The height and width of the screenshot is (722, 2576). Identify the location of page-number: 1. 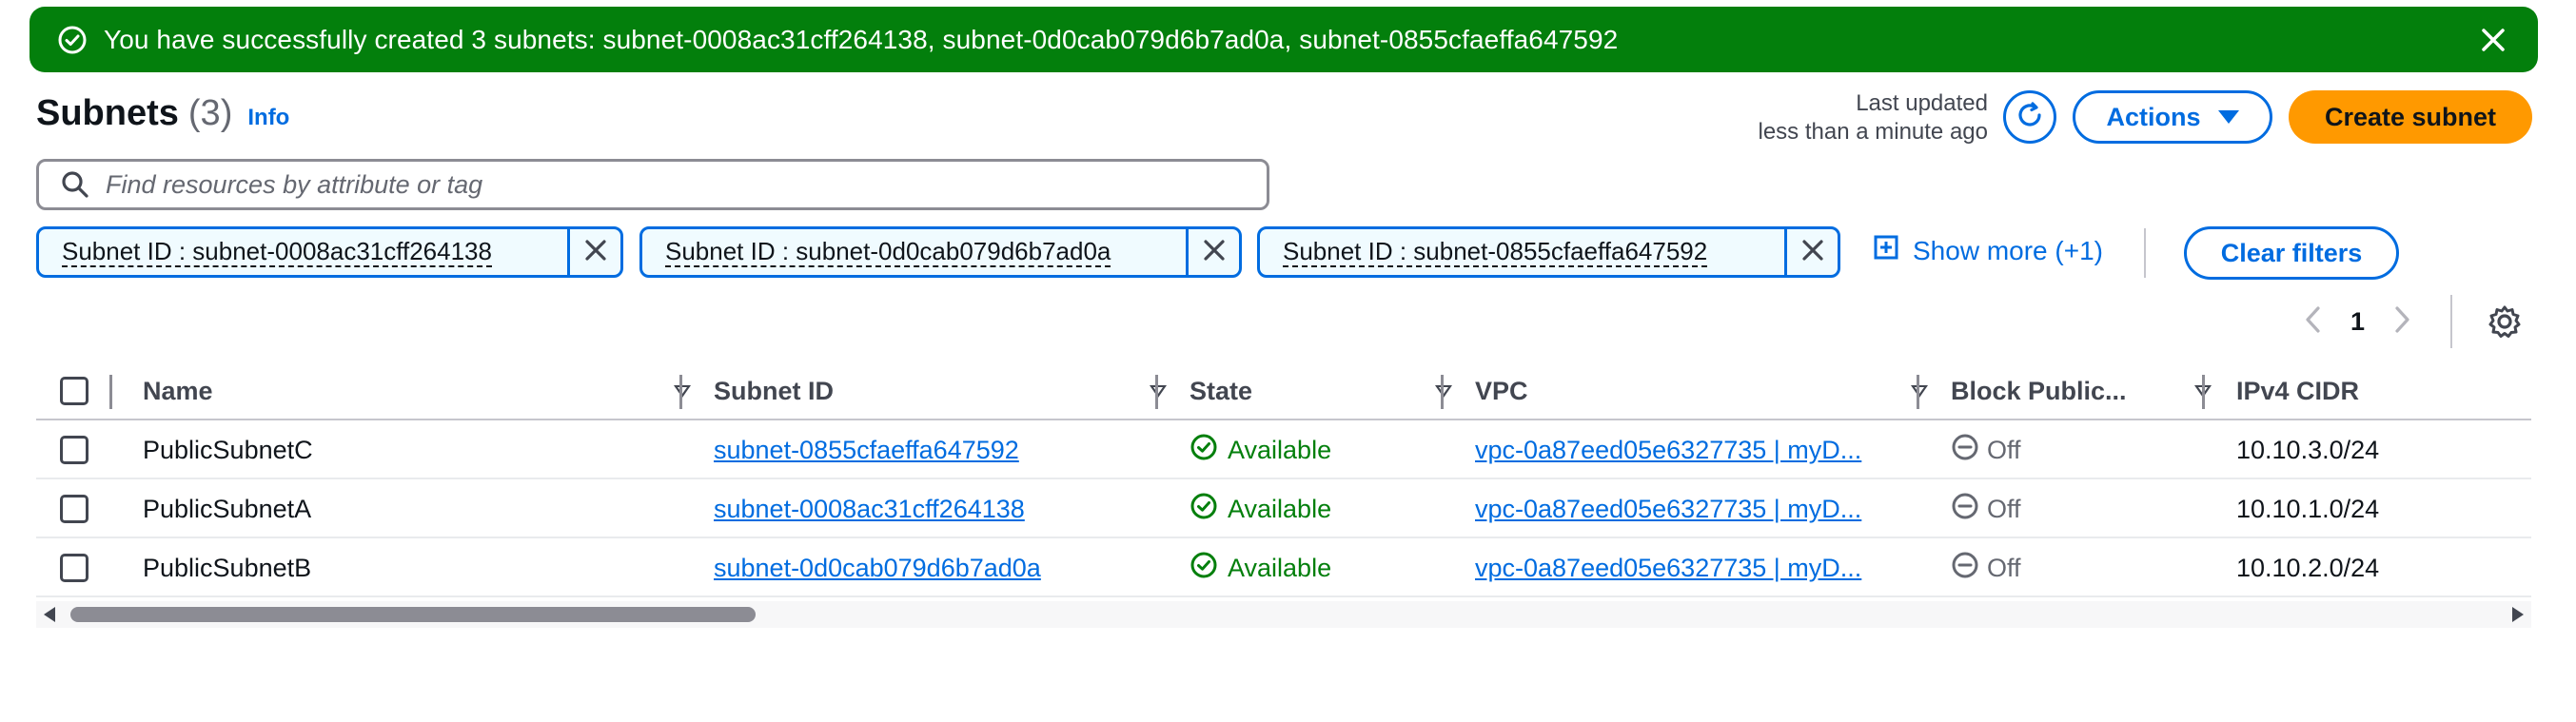
(2357, 322).